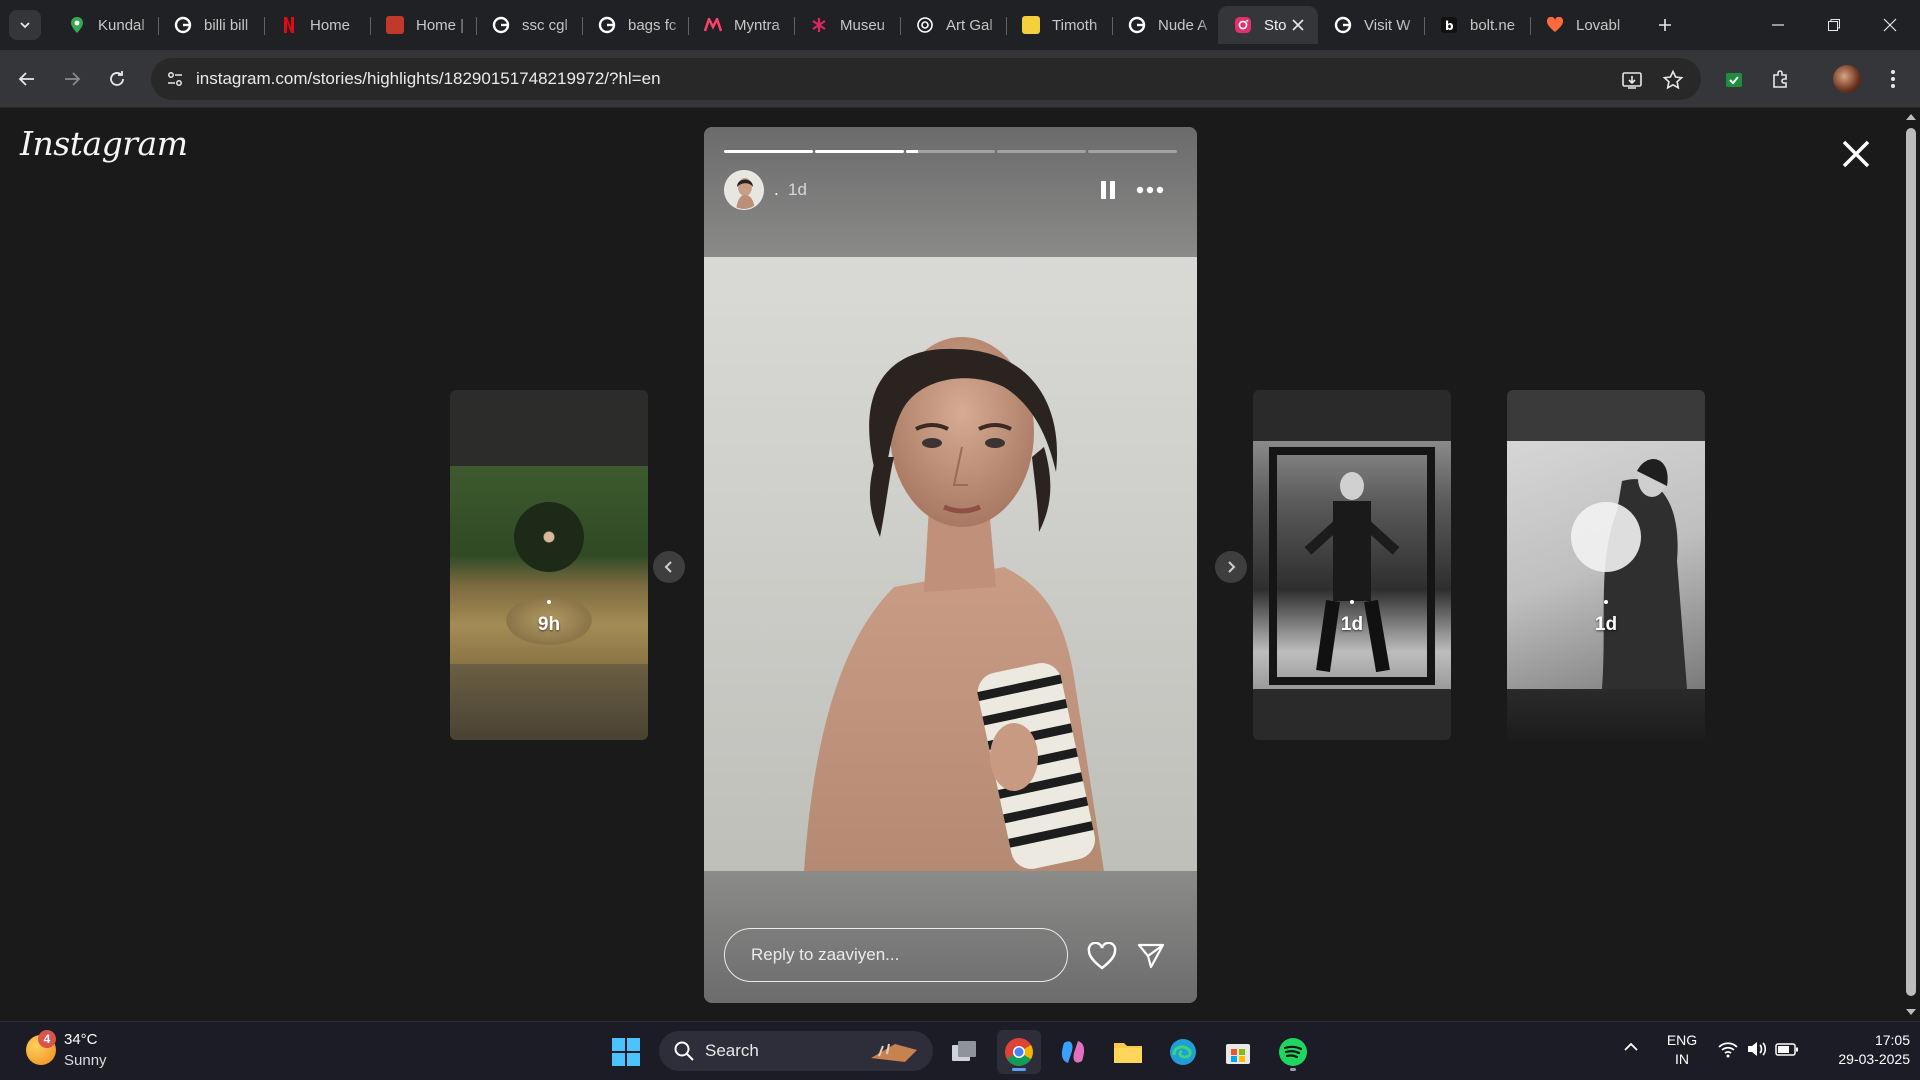 The image size is (1920, 1080). I want to click on forward-button, so click(72, 79).